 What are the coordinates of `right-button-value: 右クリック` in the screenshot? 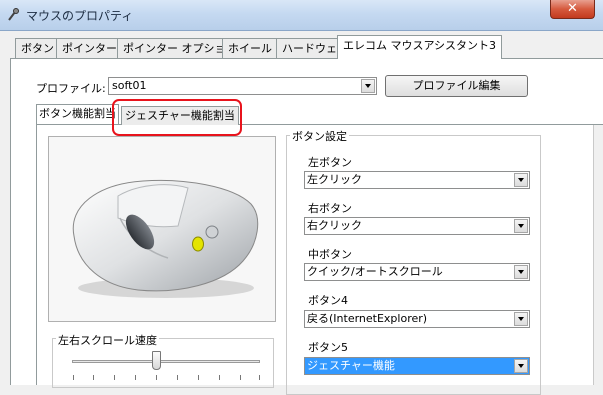 It's located at (334, 225).